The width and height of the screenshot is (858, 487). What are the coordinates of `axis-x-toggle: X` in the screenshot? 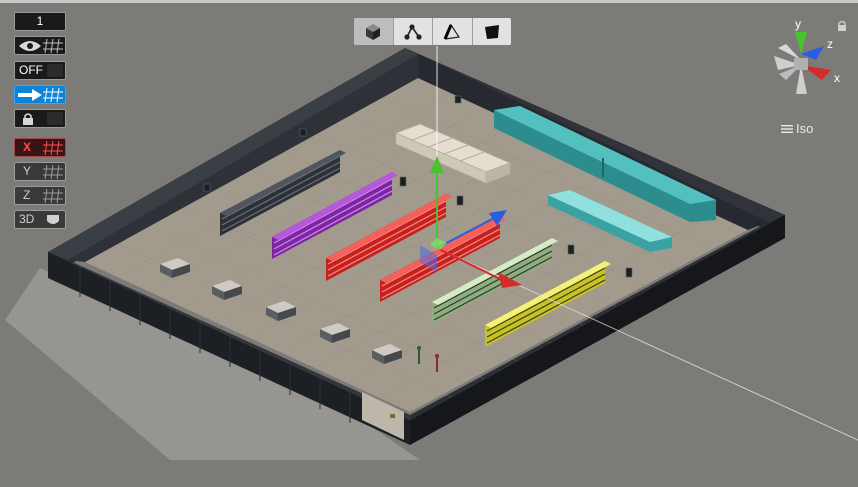 It's located at (40, 147).